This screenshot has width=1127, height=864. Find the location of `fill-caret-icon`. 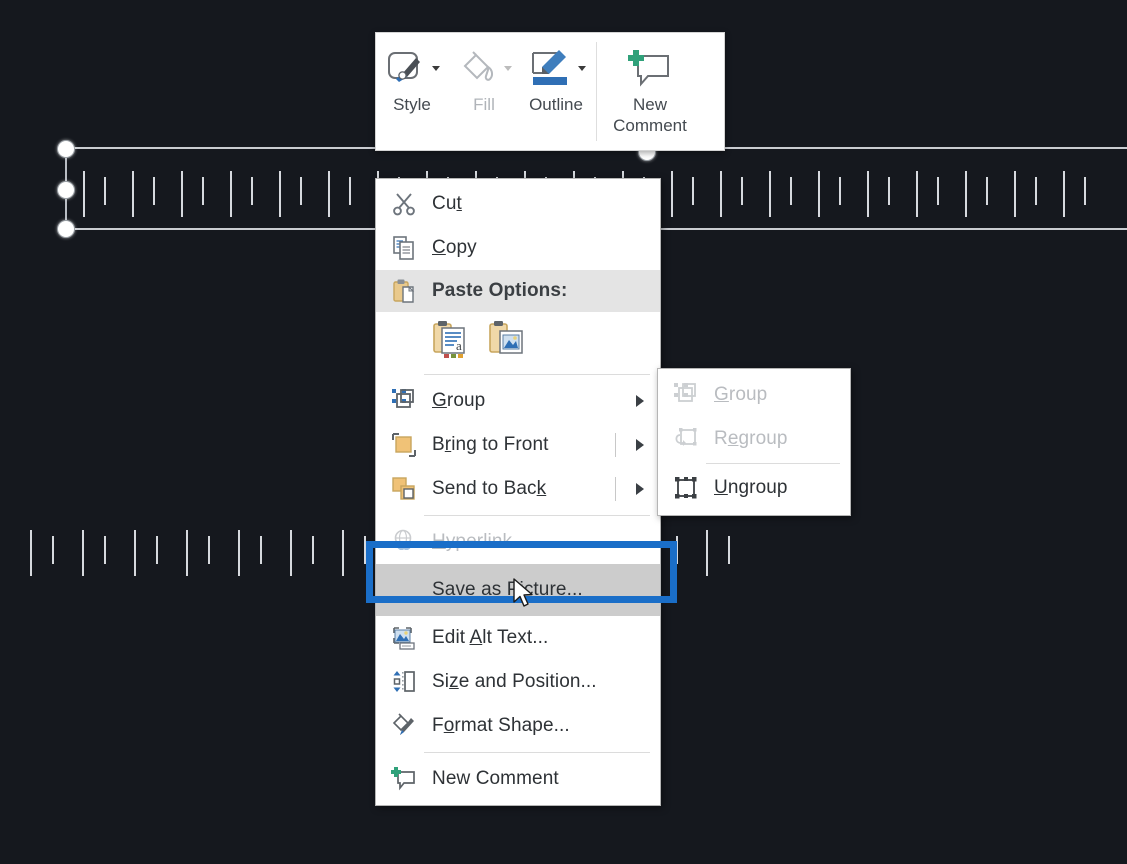

fill-caret-icon is located at coordinates (507, 68).